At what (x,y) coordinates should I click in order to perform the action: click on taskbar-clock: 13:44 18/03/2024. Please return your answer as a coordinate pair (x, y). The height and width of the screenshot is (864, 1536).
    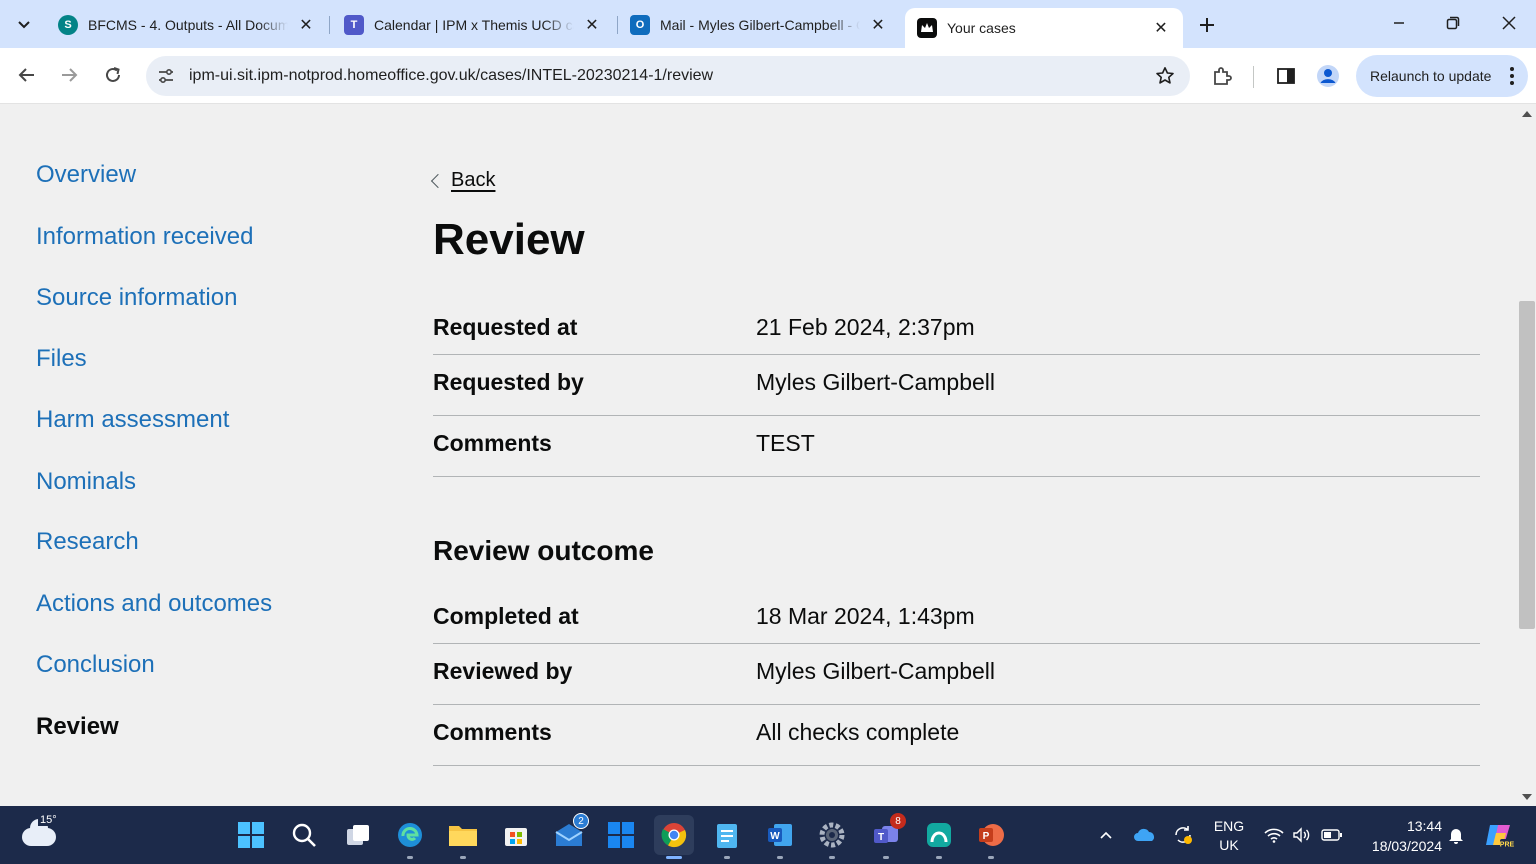
    Looking at the image, I should click on (1399, 836).